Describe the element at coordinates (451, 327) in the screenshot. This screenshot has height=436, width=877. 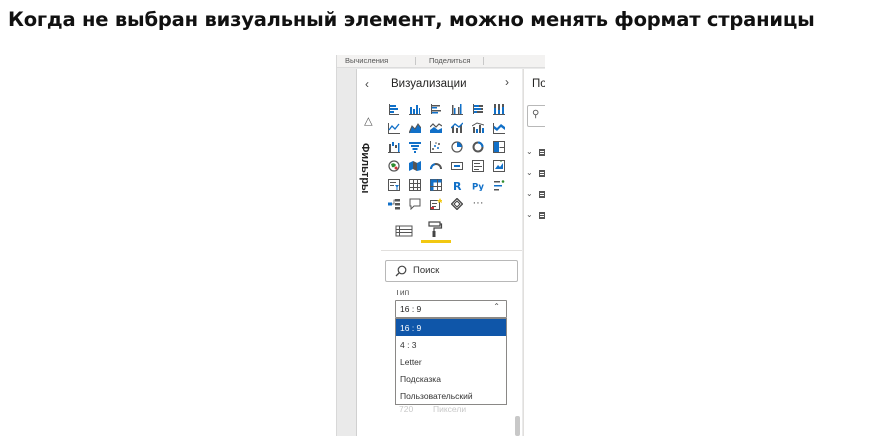
I see `option-16-9: 16 : 9` at that location.